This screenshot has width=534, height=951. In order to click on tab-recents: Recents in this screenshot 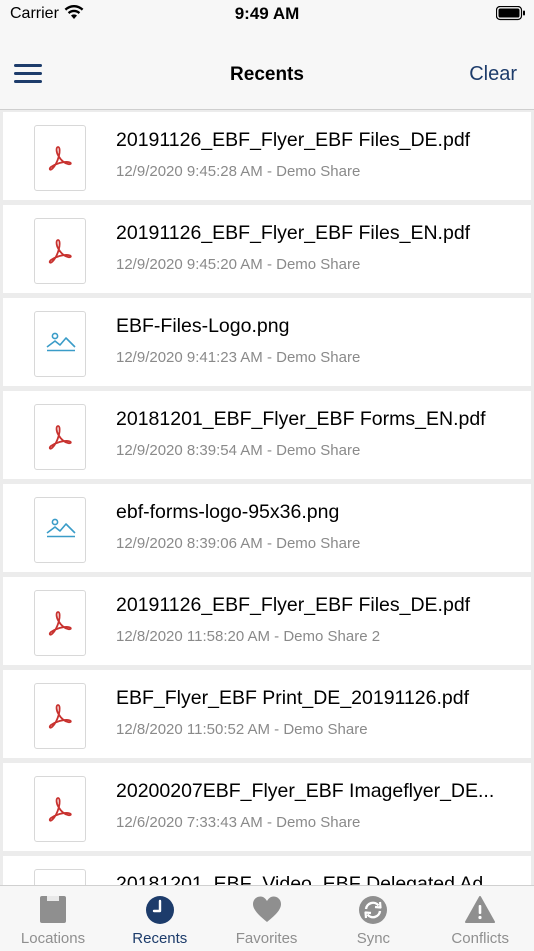, I will do `click(160, 918)`.